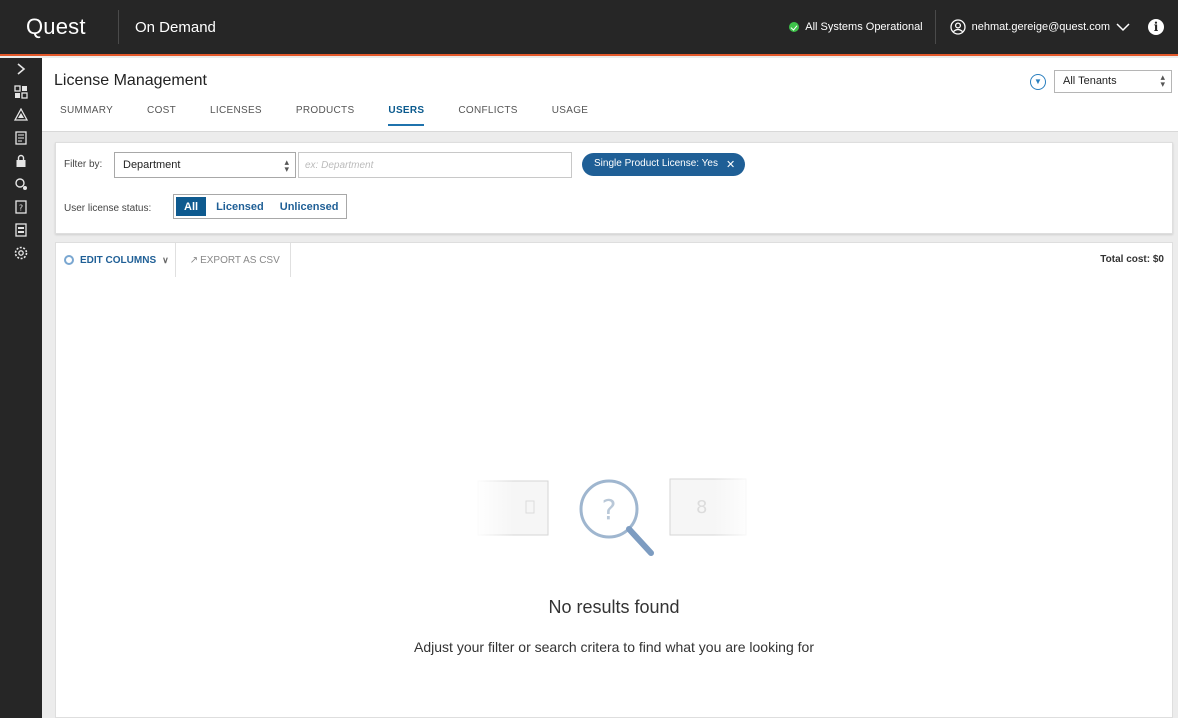 The image size is (1178, 718). I want to click on export-label: EXPORT AS CSV, so click(240, 260).